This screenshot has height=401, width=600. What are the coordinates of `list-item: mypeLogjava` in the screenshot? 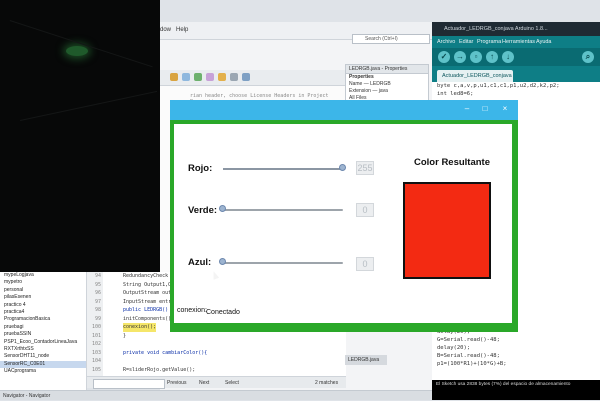 It's located at (43, 275).